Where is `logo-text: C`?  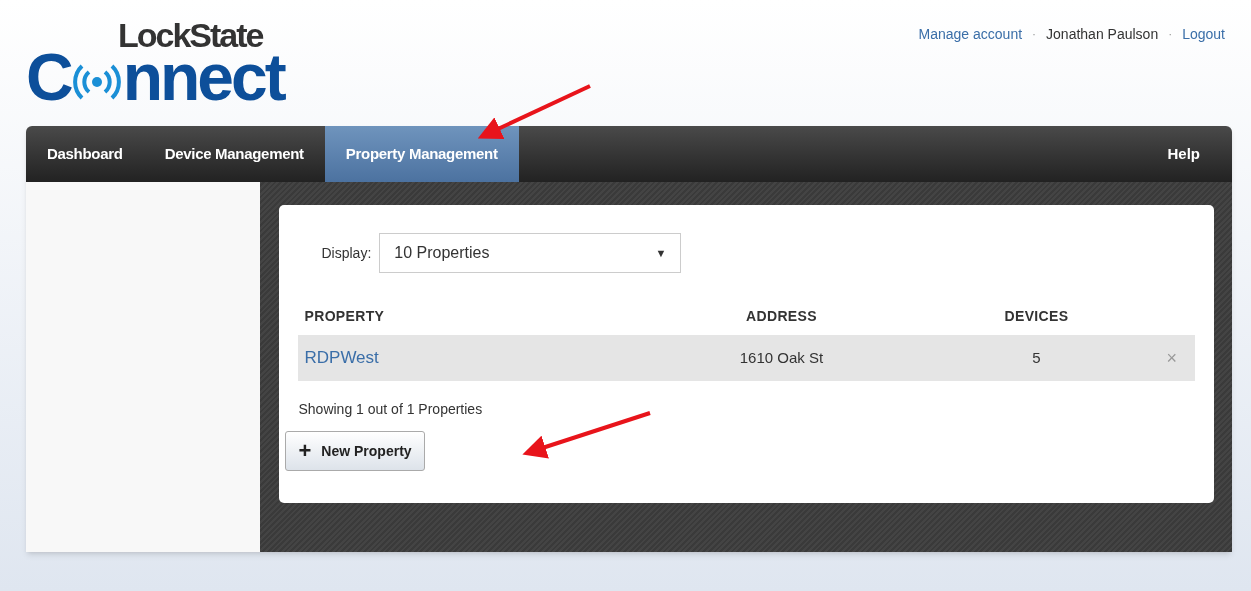 logo-text: C is located at coordinates (48, 77).